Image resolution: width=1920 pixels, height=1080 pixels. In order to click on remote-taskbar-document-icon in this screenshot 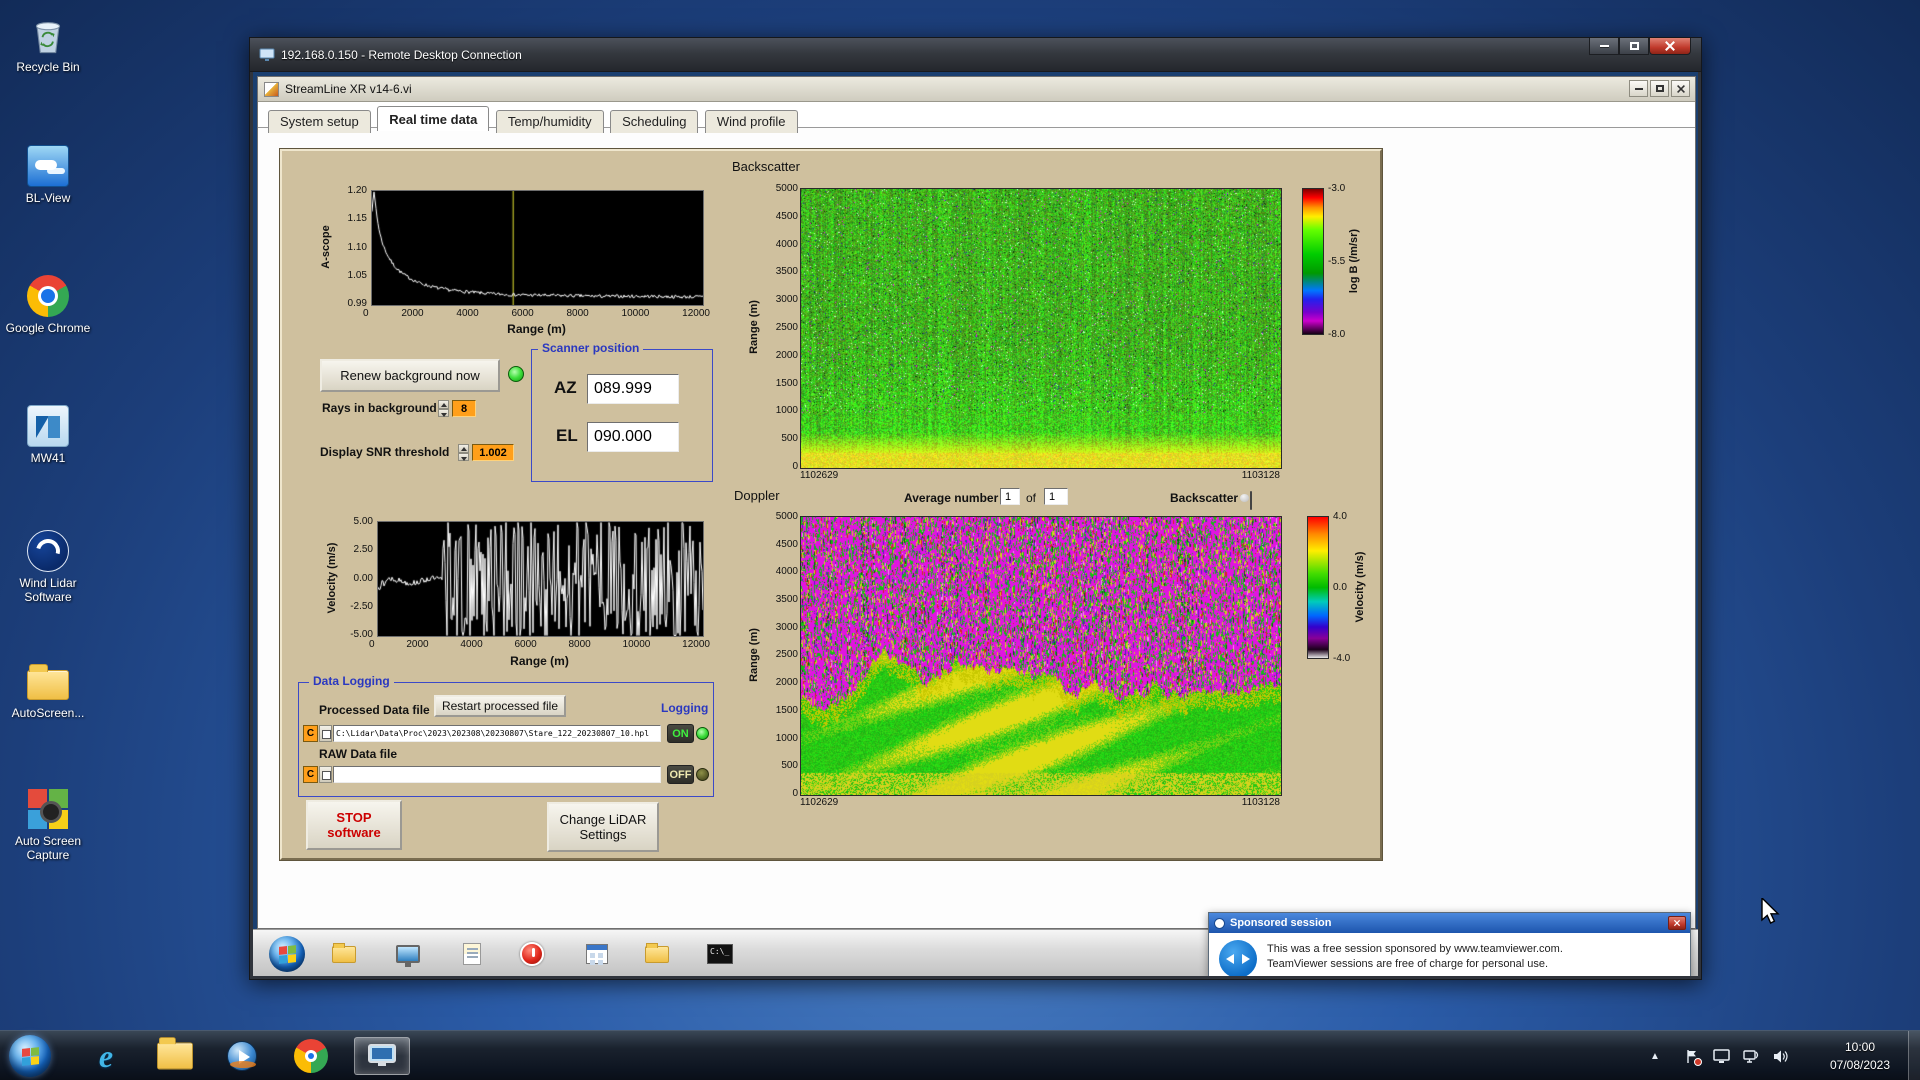, I will do `click(472, 954)`.